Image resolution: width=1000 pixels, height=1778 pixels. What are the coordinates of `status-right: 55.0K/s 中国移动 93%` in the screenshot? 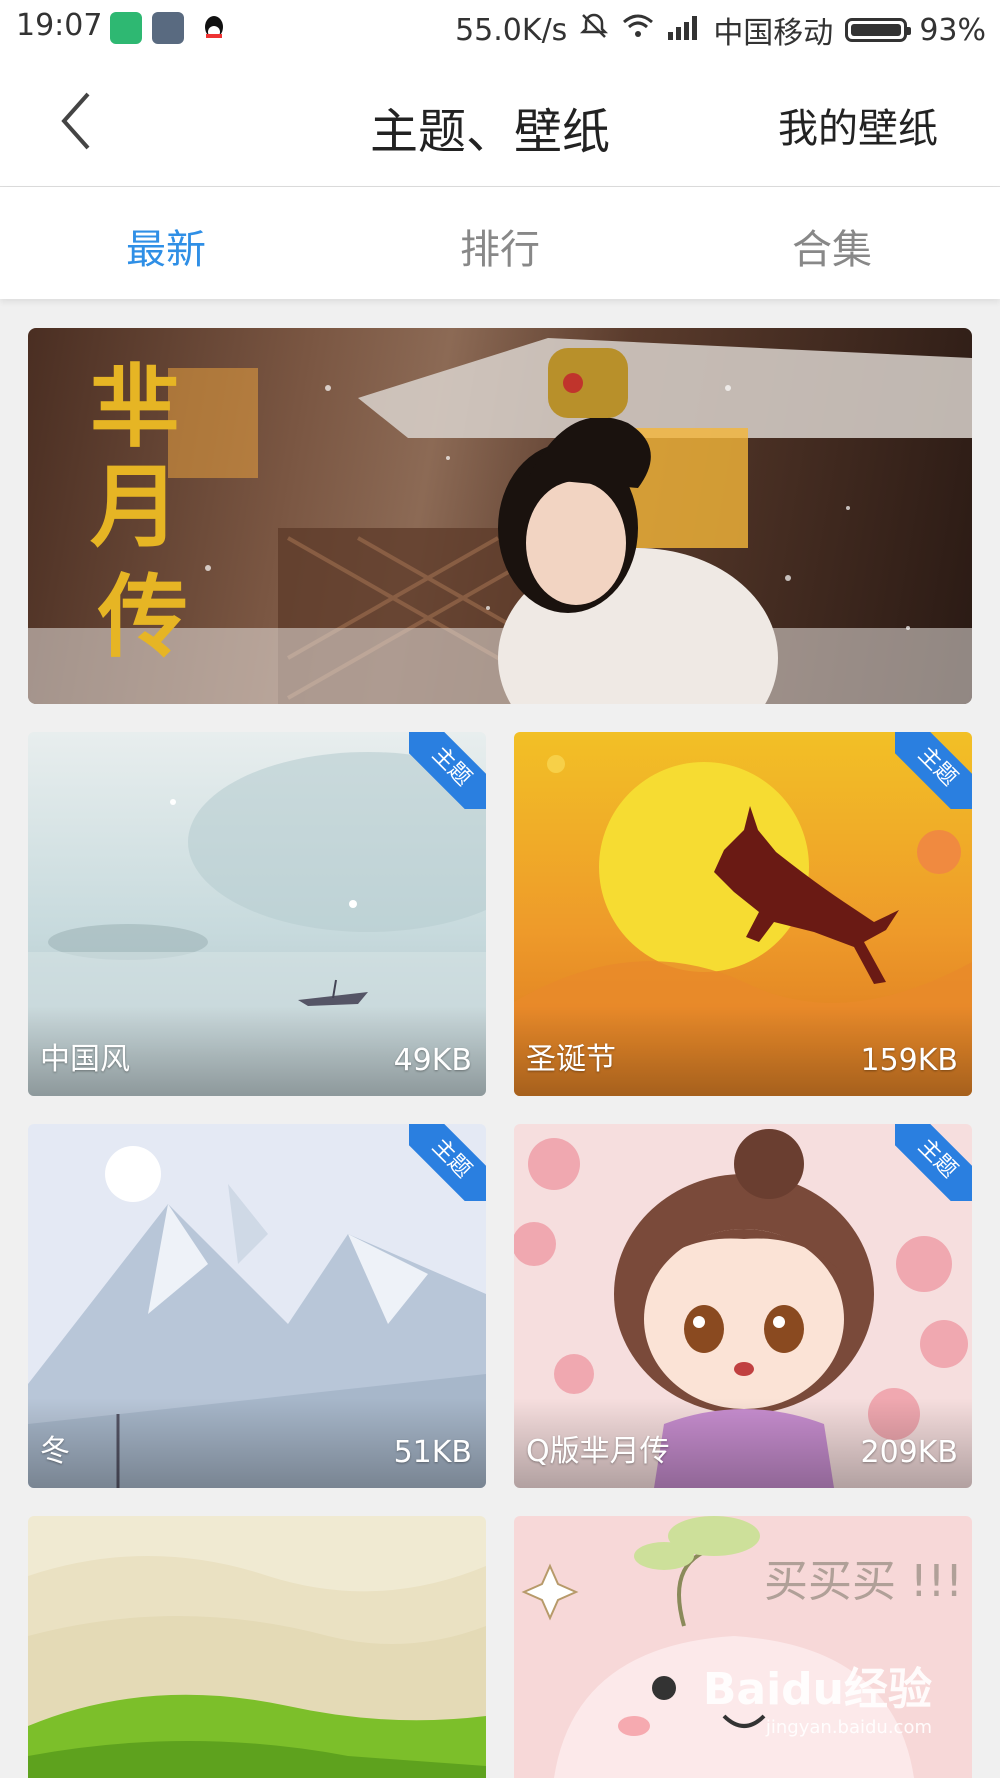 It's located at (720, 30).